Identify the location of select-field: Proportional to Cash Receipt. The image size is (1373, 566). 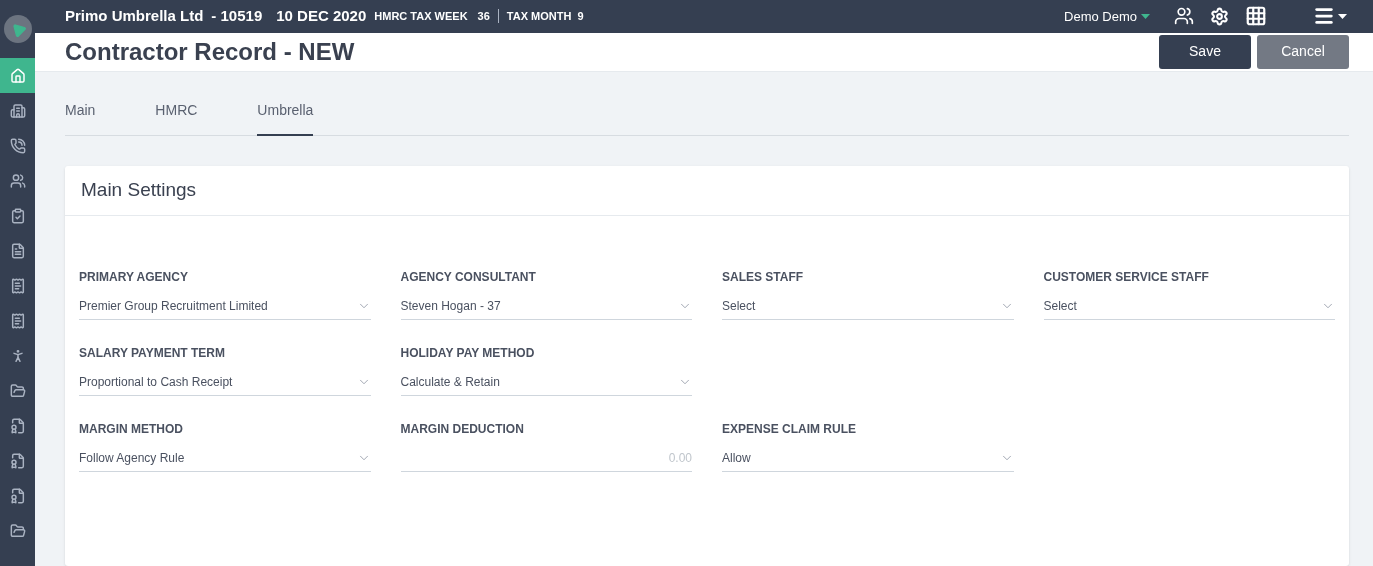
(225, 384).